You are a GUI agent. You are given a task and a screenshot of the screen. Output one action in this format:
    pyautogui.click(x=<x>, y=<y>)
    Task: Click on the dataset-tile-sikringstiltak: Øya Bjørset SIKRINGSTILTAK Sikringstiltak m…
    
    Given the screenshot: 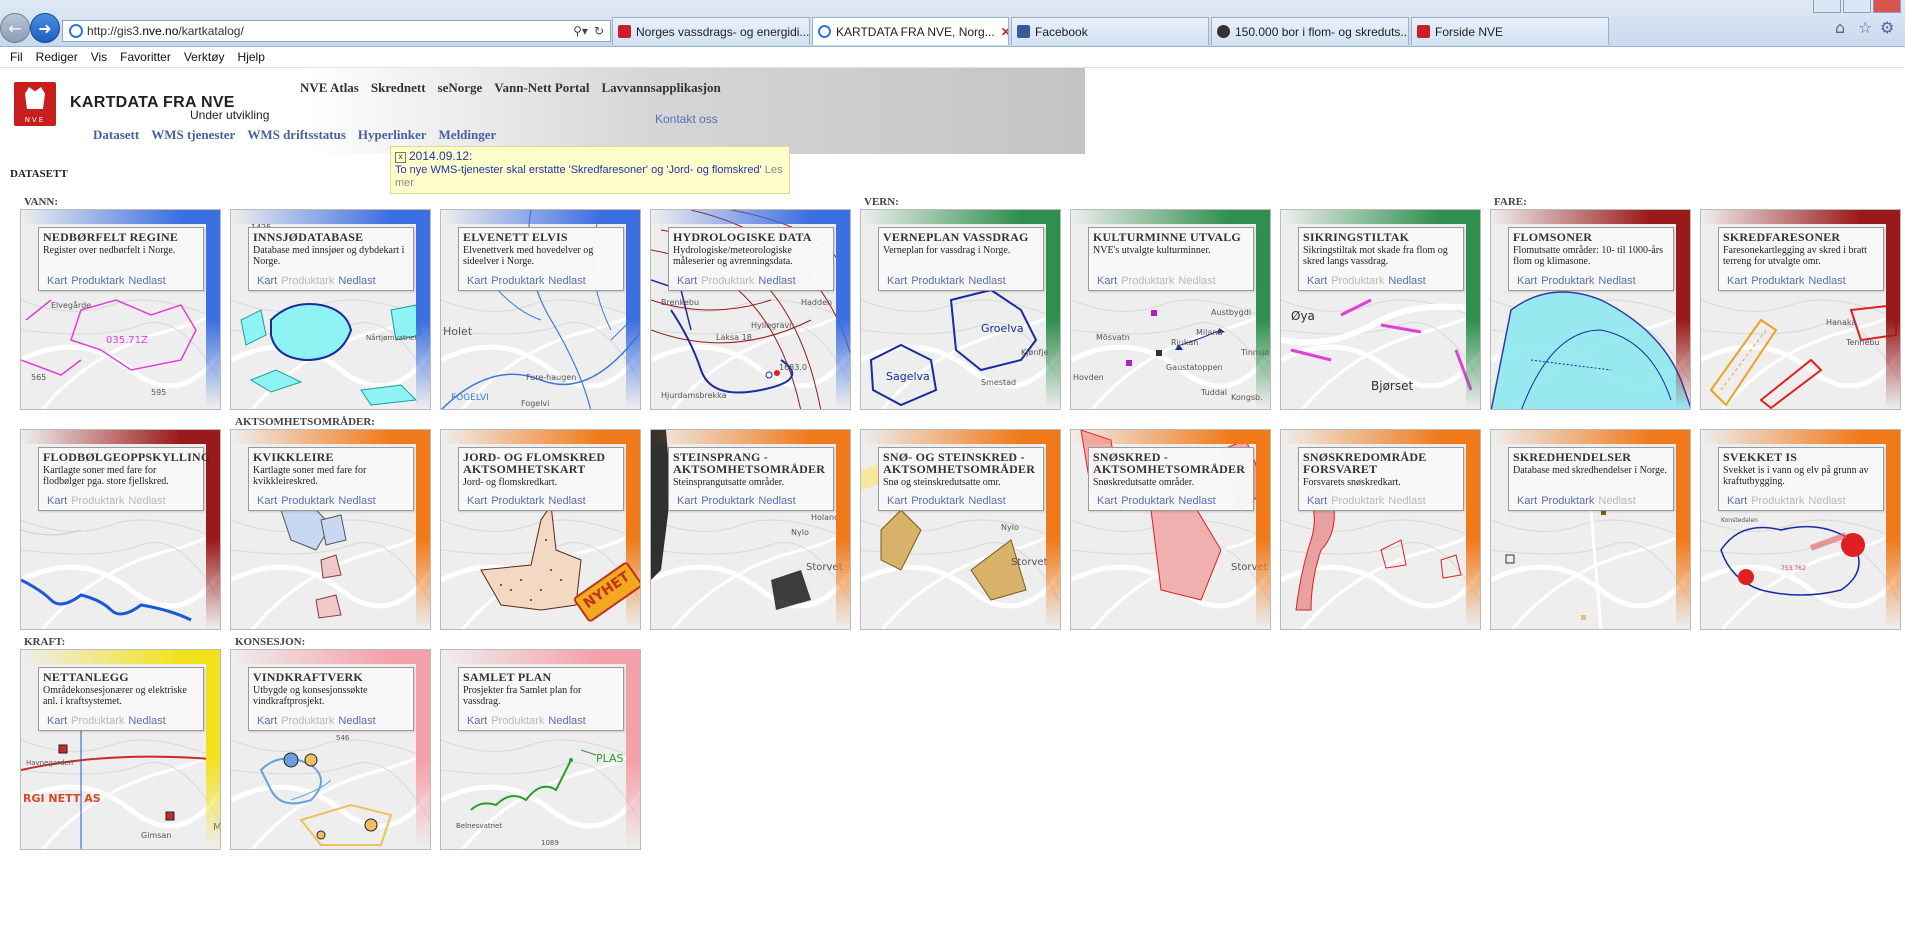 What is the action you would take?
    pyautogui.click(x=1380, y=309)
    